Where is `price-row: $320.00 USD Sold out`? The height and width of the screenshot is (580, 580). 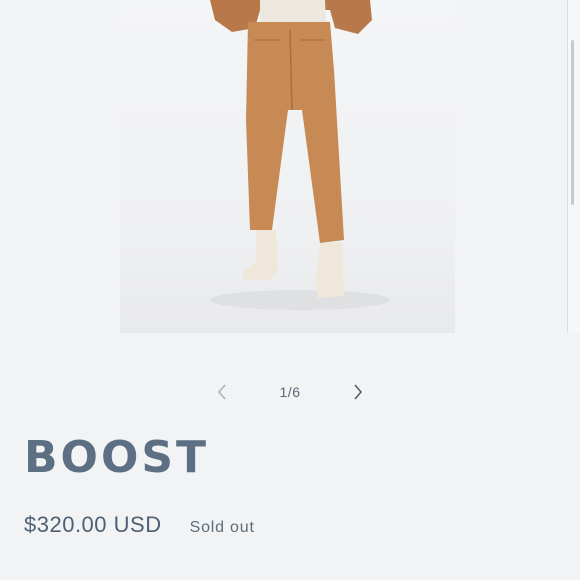 price-row: $320.00 USD Sold out is located at coordinates (139, 525).